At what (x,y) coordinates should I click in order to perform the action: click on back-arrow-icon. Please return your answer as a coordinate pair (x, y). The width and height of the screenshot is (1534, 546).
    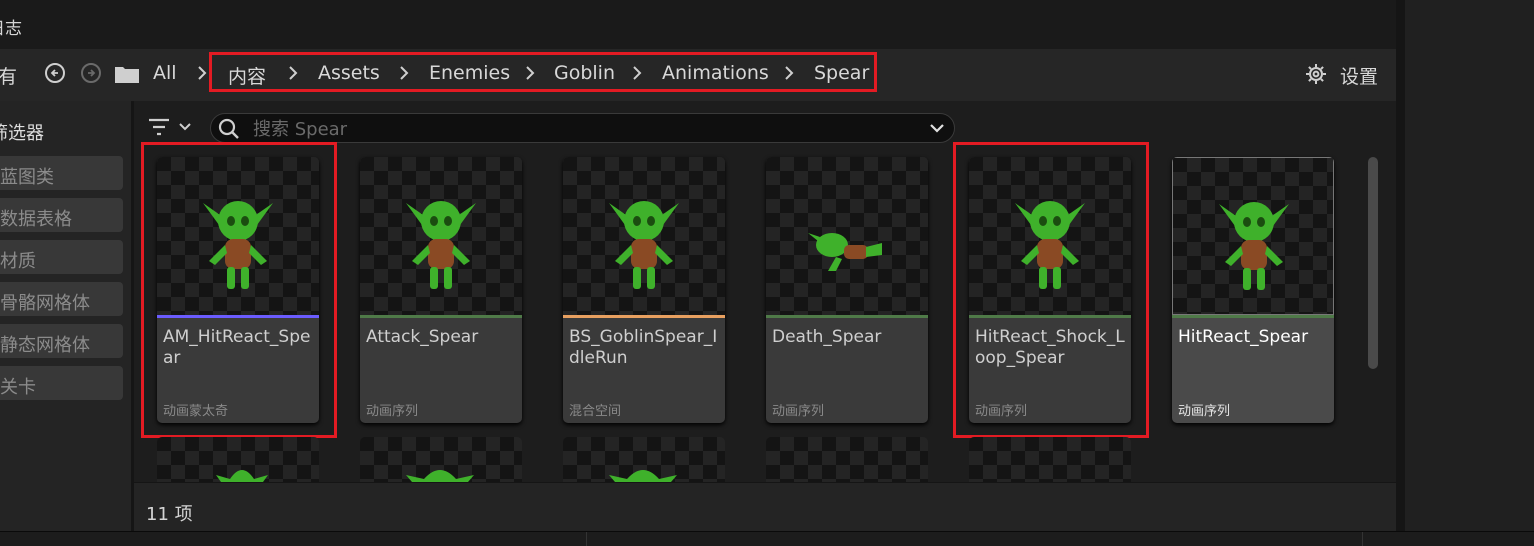
    Looking at the image, I should click on (55, 73).